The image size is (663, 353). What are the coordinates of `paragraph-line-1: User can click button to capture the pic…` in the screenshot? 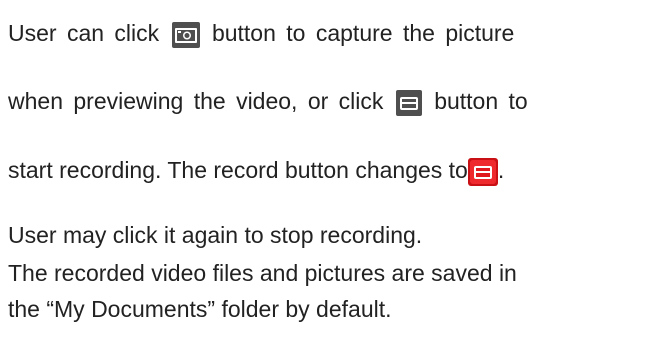 It's located at (261, 35).